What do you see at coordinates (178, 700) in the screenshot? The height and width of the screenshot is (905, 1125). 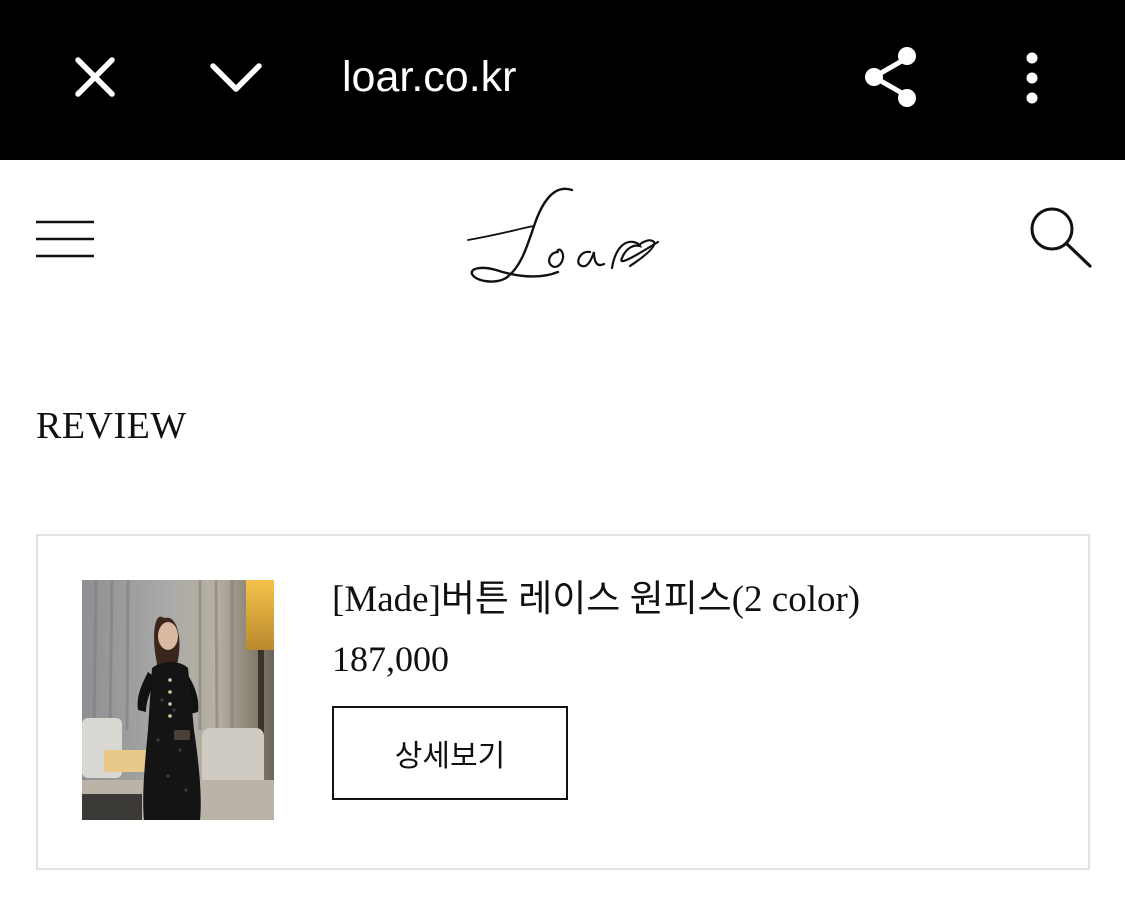 I see `product-thumbnail` at bounding box center [178, 700].